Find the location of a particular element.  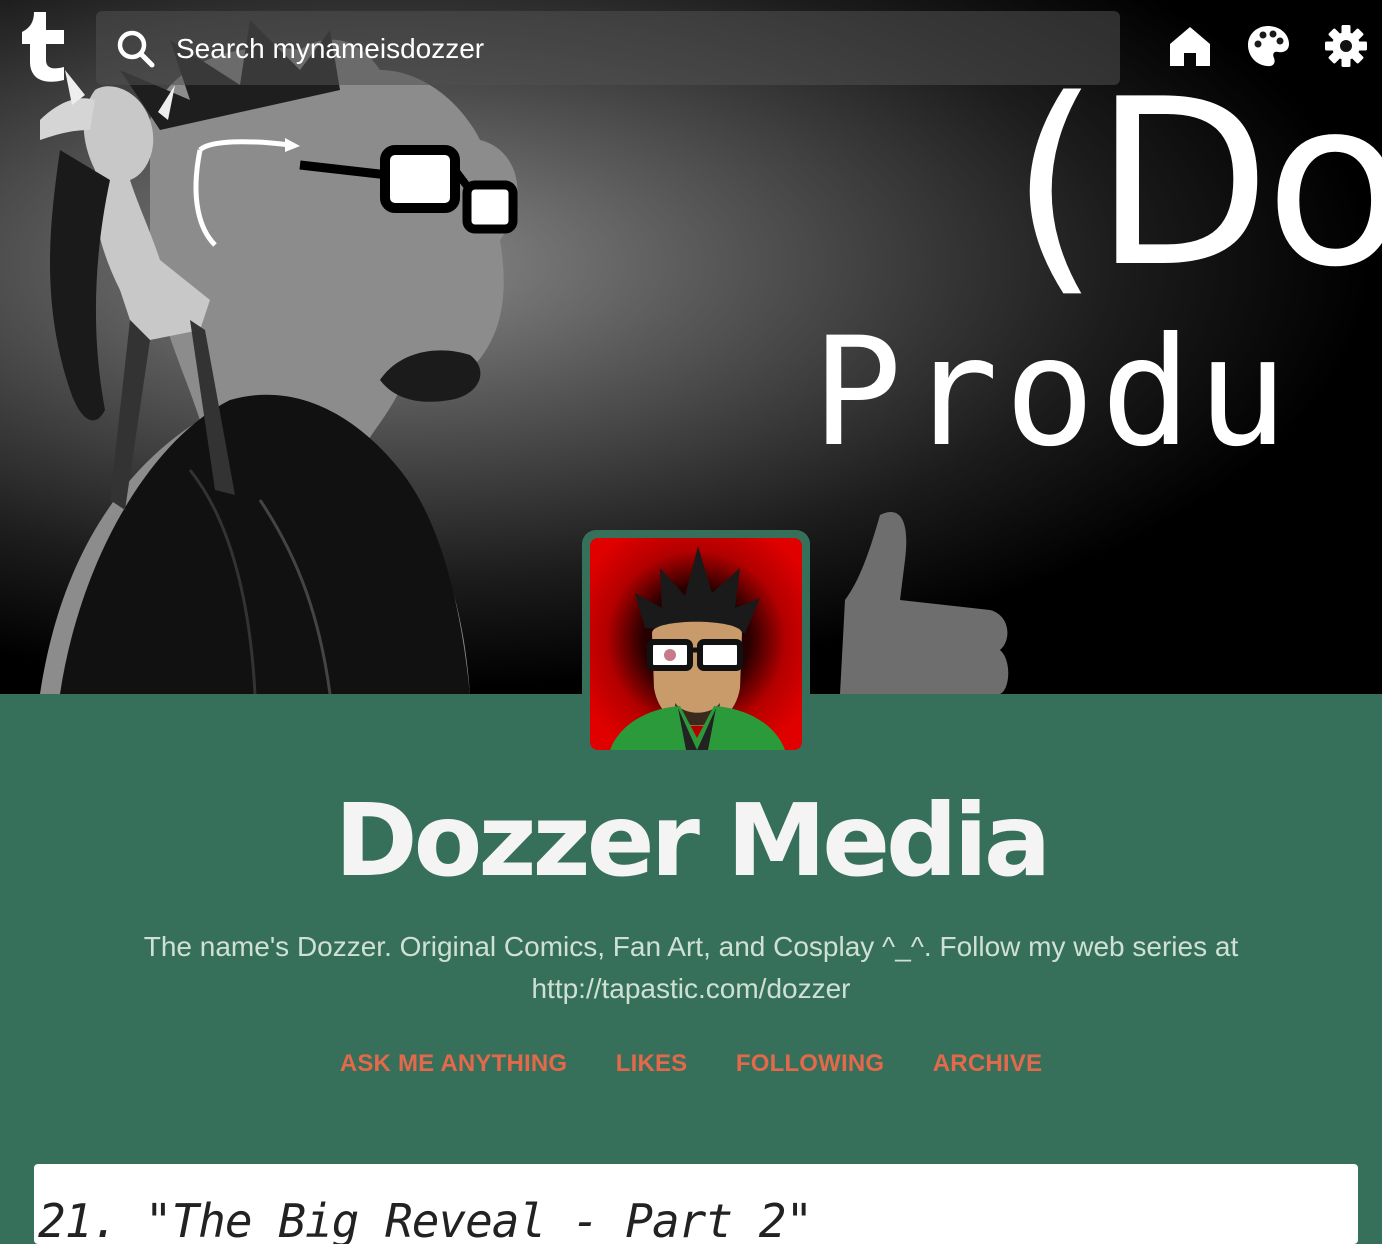

blog-description-line-2: http://tapastic.com/dozzer is located at coordinates (691, 989).